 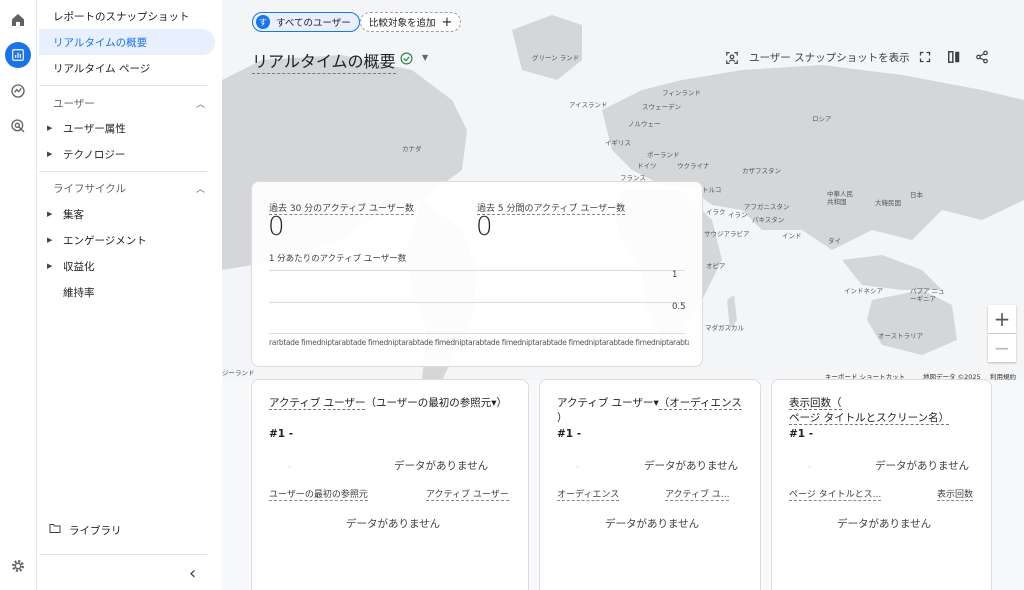 What do you see at coordinates (318, 494) in the screenshot?
I see `column-header-first-source: ユーザーの最初の参照元` at bounding box center [318, 494].